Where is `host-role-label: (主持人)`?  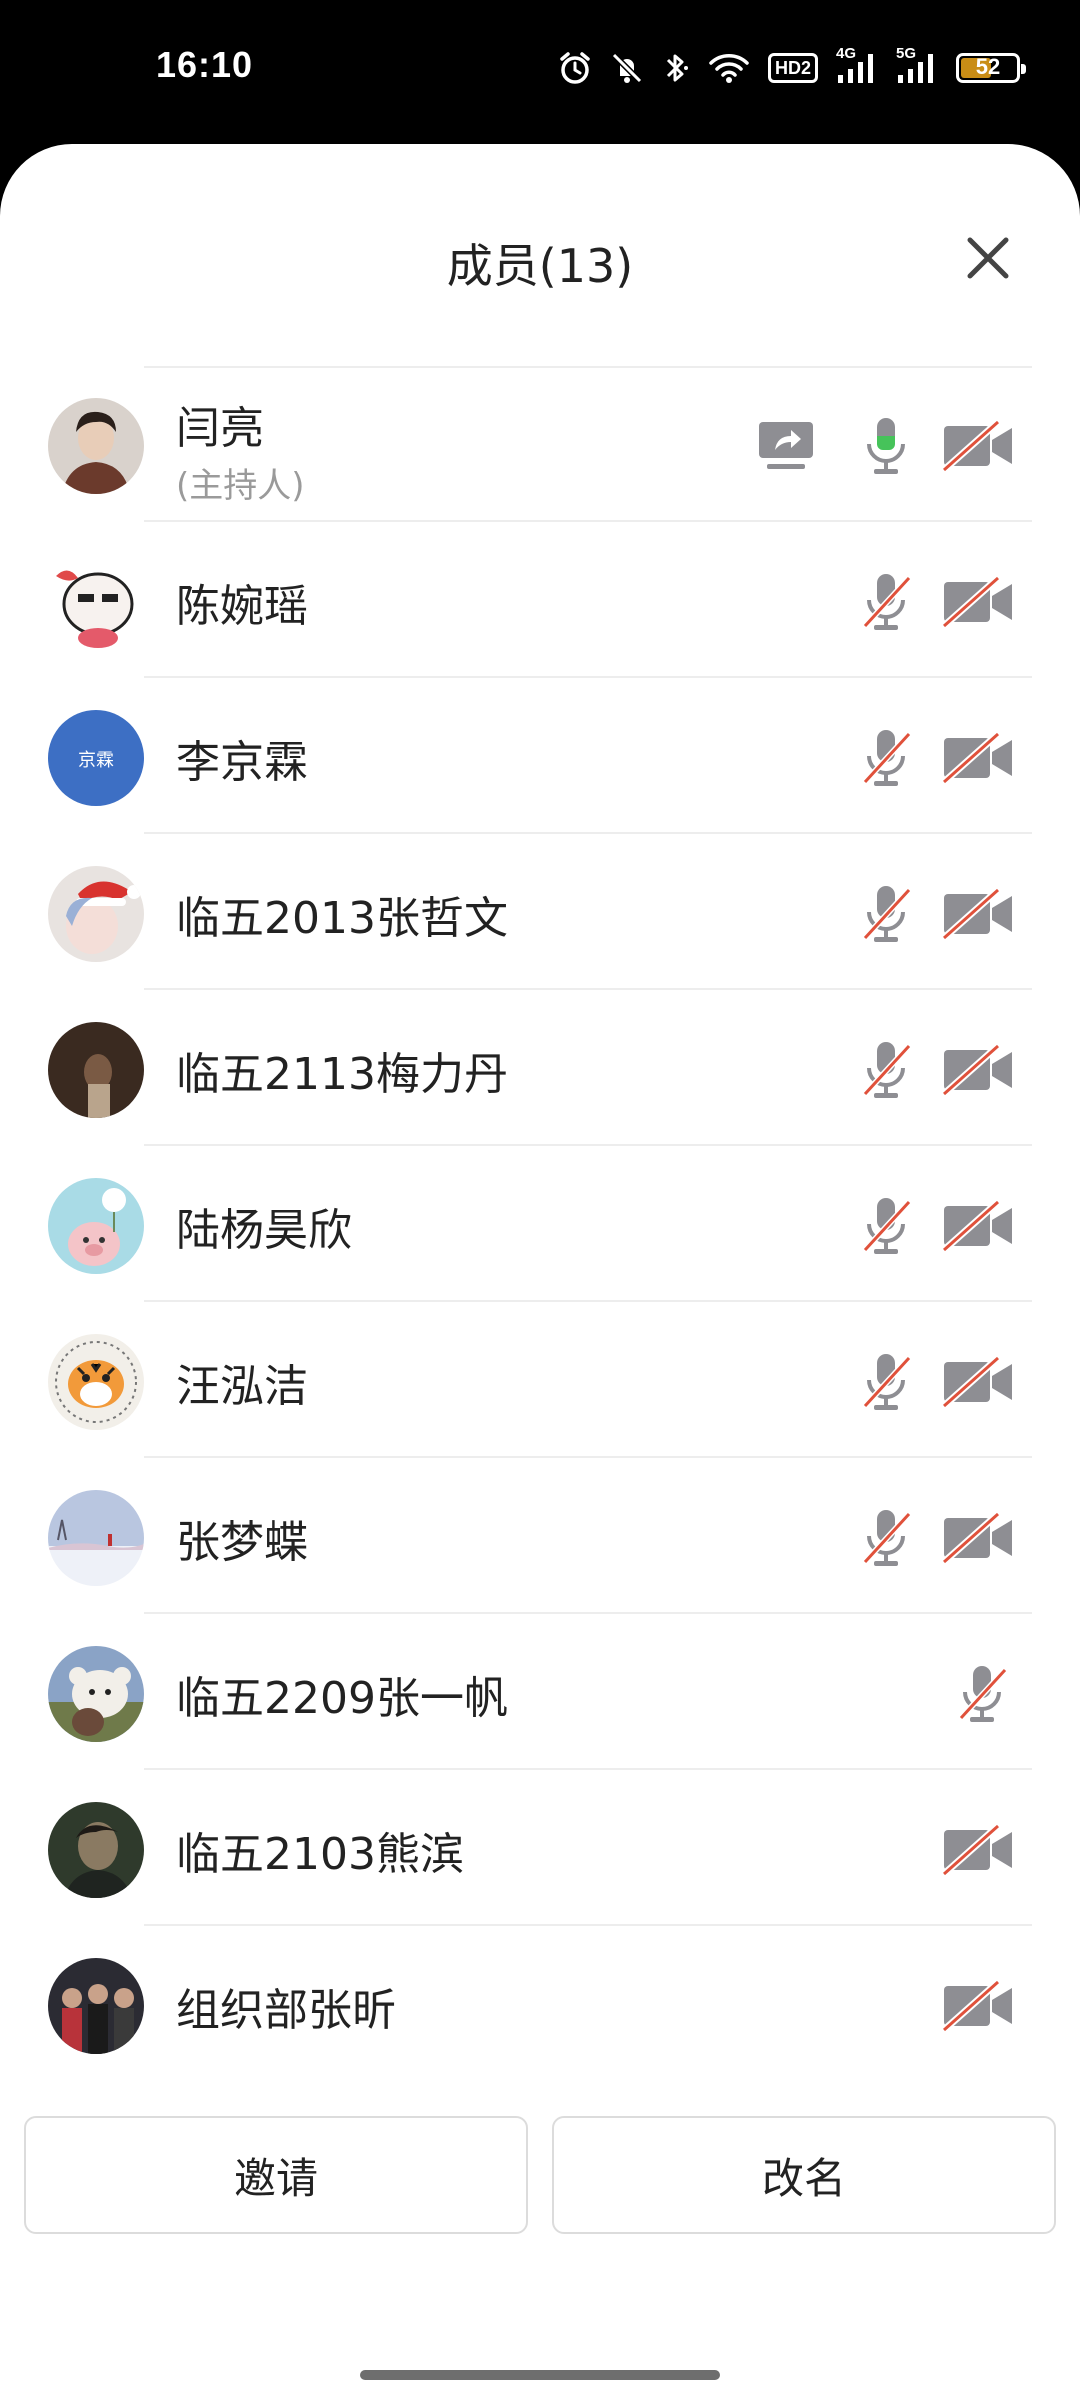
host-role-label: (主持人) is located at coordinates (240, 486).